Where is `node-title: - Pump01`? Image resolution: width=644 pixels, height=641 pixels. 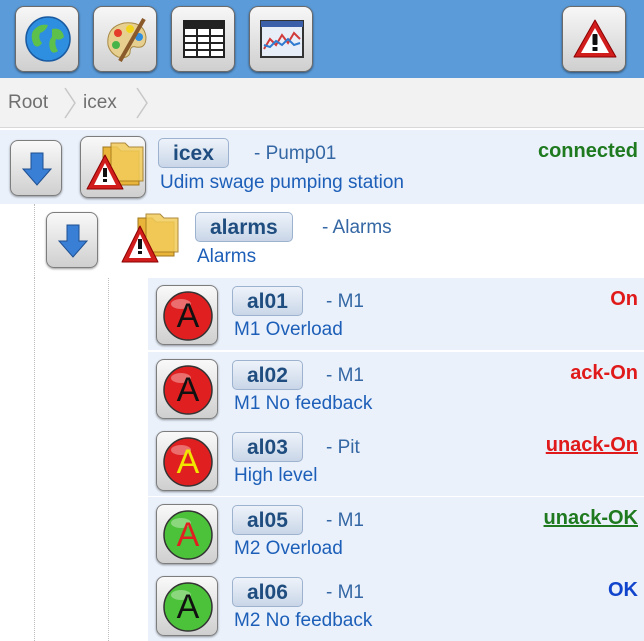
node-title: - Pump01 is located at coordinates (295, 153).